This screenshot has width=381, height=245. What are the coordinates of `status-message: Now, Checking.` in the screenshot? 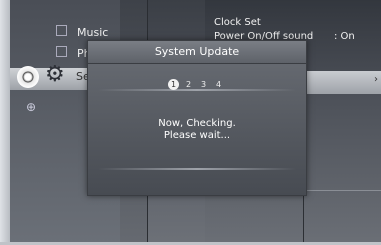 It's located at (197, 123).